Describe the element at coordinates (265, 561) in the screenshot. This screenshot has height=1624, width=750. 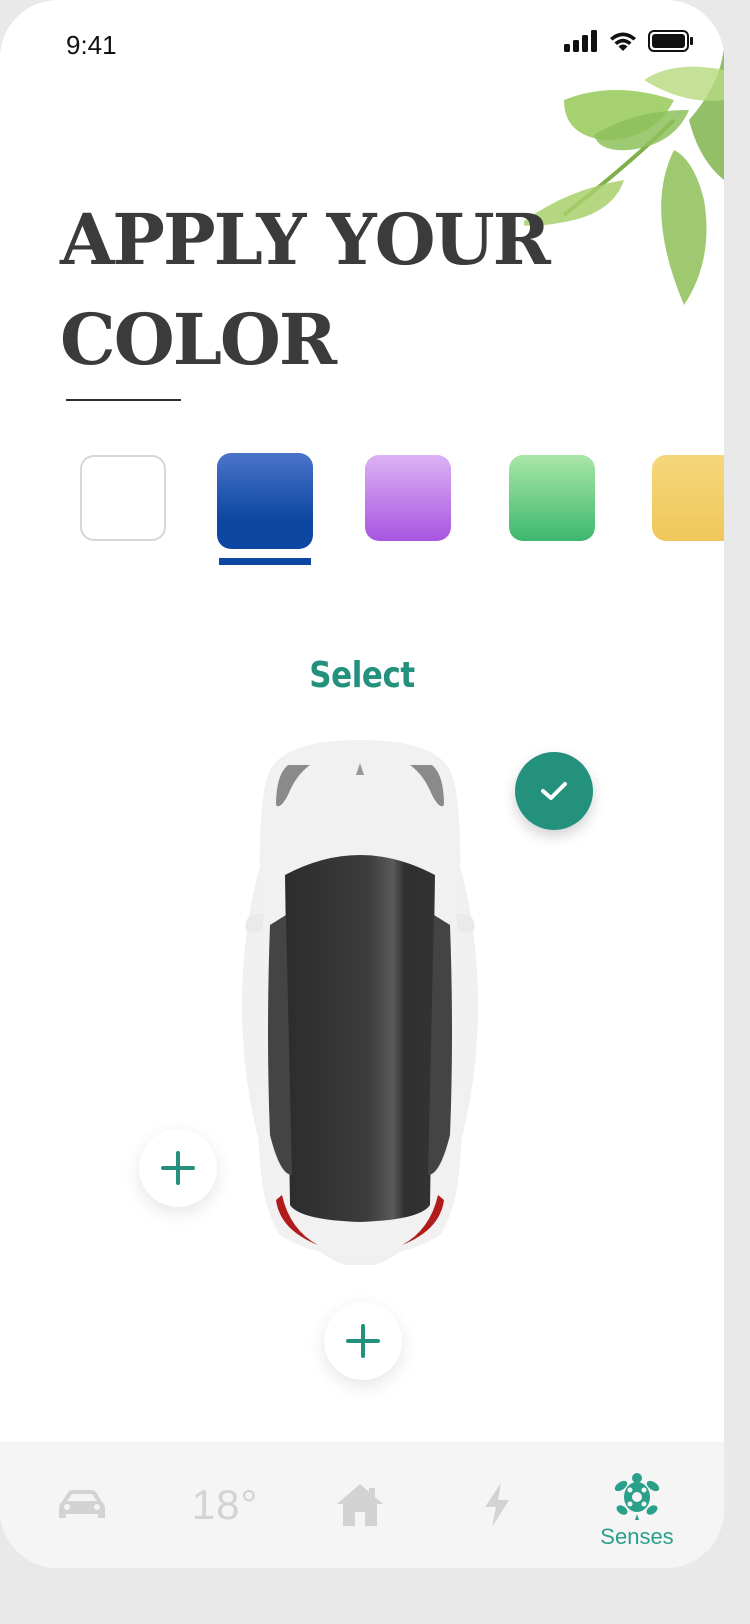
I see `selected-swatch-indicator` at that location.